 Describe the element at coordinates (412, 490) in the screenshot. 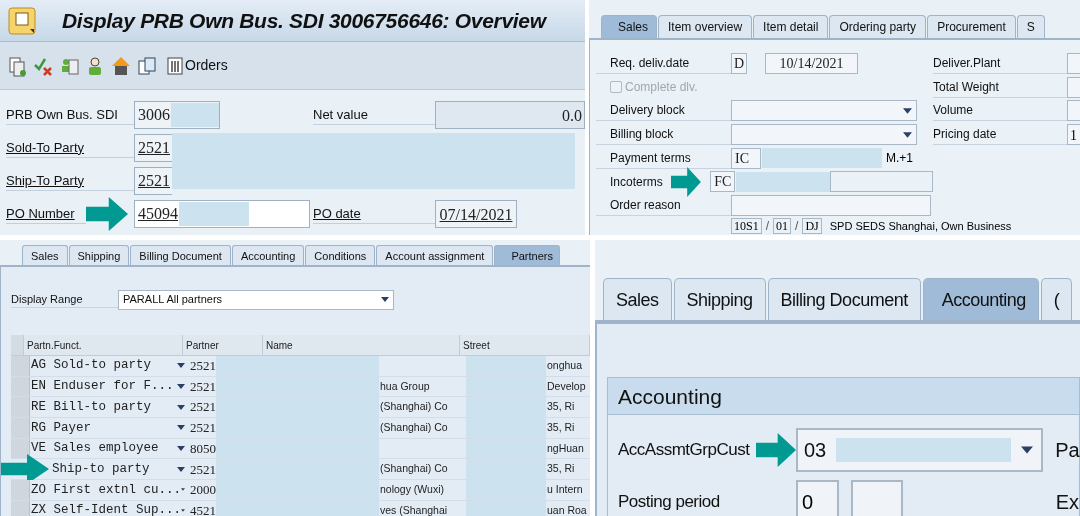

I see `table-cell-text: nology (Wuxi)` at that location.